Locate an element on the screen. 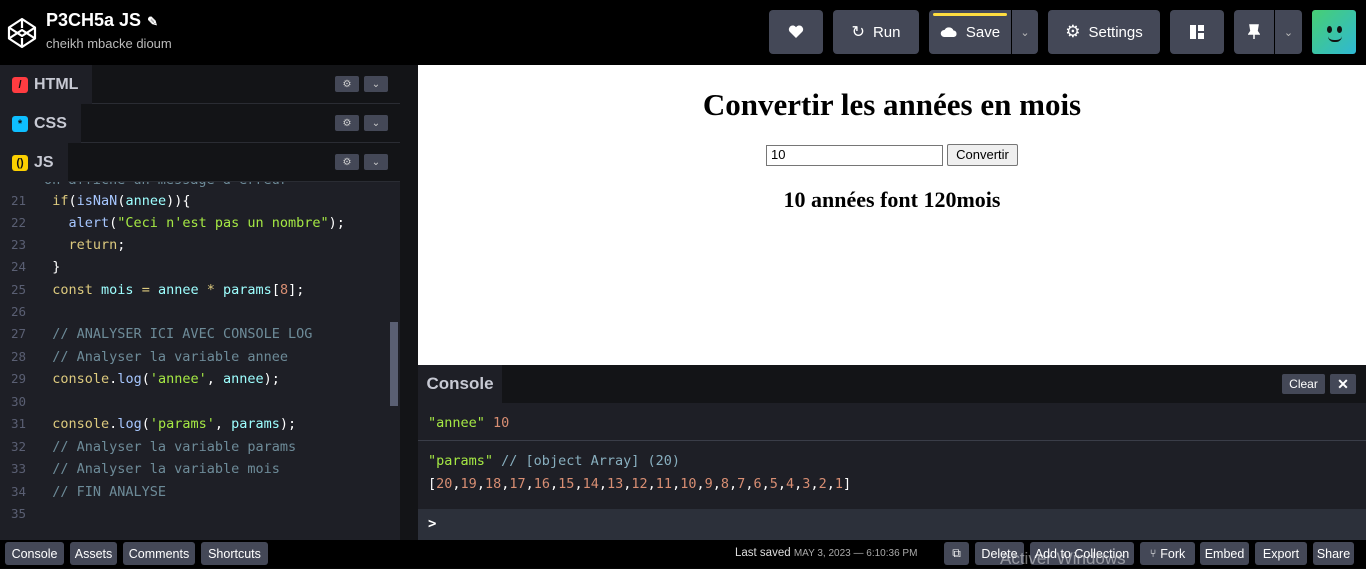 The image size is (1366, 569). shortcuts-button: Shortcuts is located at coordinates (234, 553).